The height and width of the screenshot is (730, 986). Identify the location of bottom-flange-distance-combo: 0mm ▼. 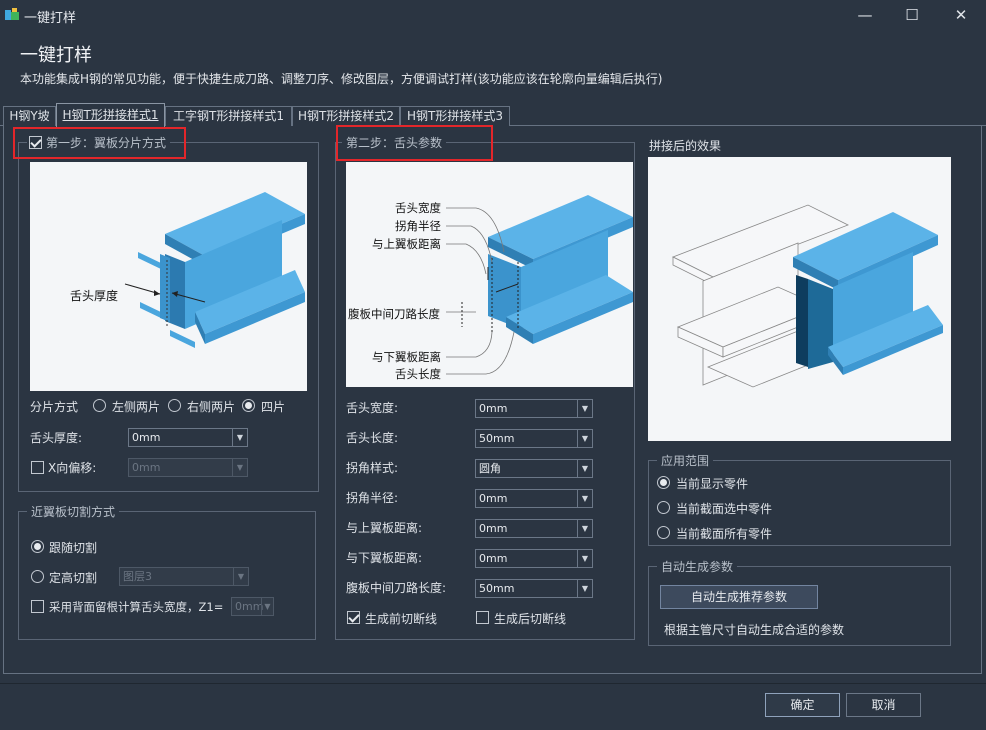
(534, 558).